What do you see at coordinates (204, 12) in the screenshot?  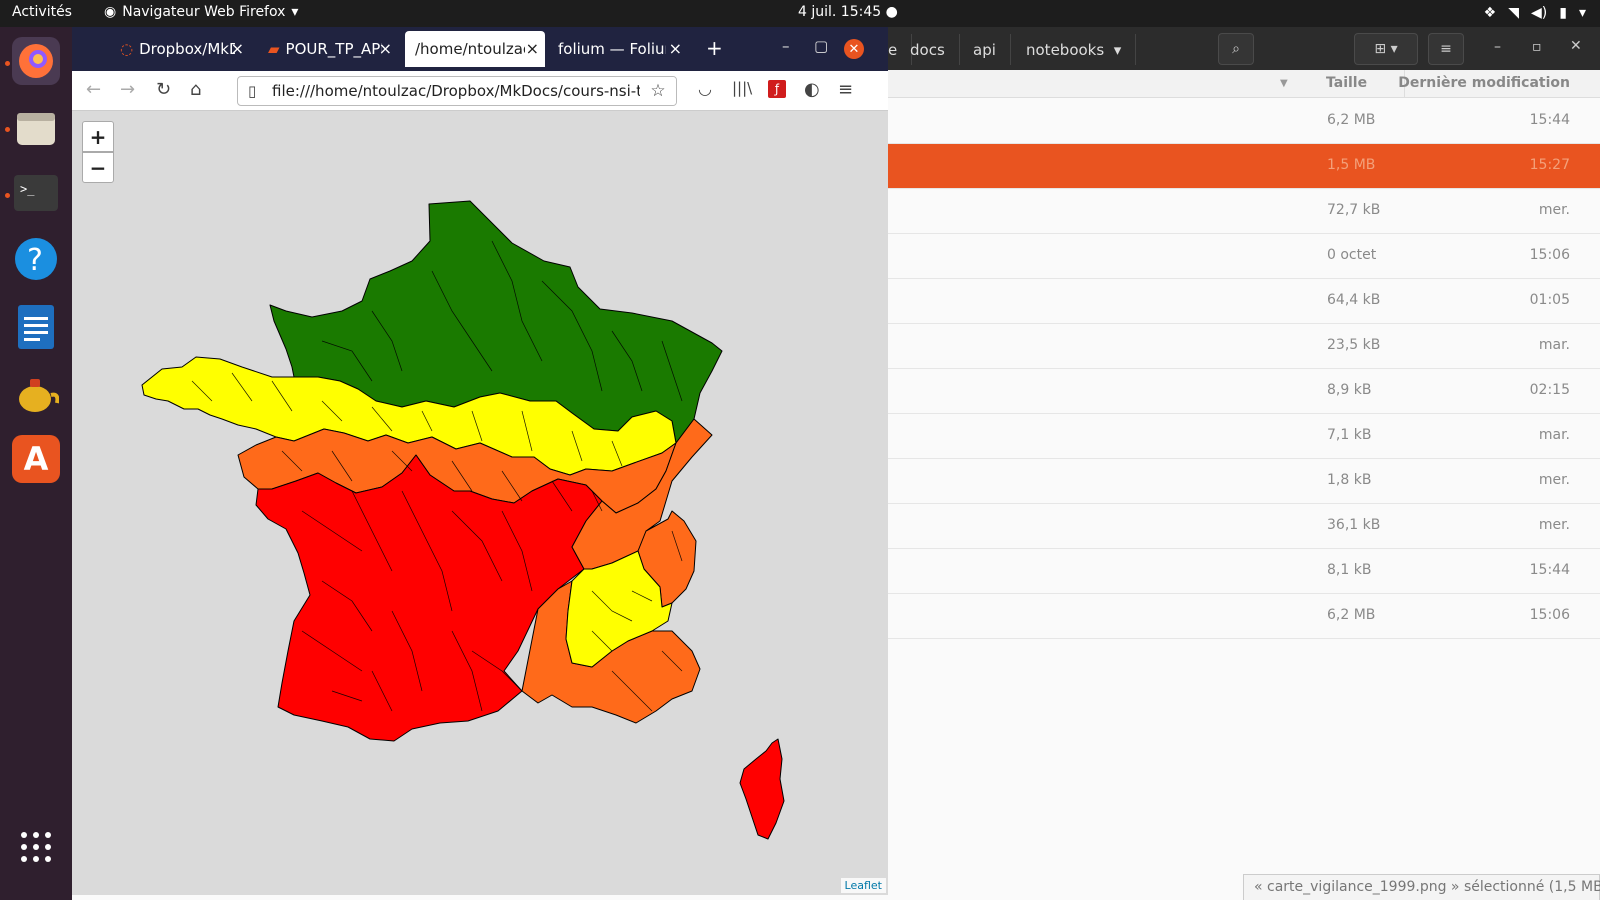 I see `app-menu-label: Navigateur Web Firefox` at bounding box center [204, 12].